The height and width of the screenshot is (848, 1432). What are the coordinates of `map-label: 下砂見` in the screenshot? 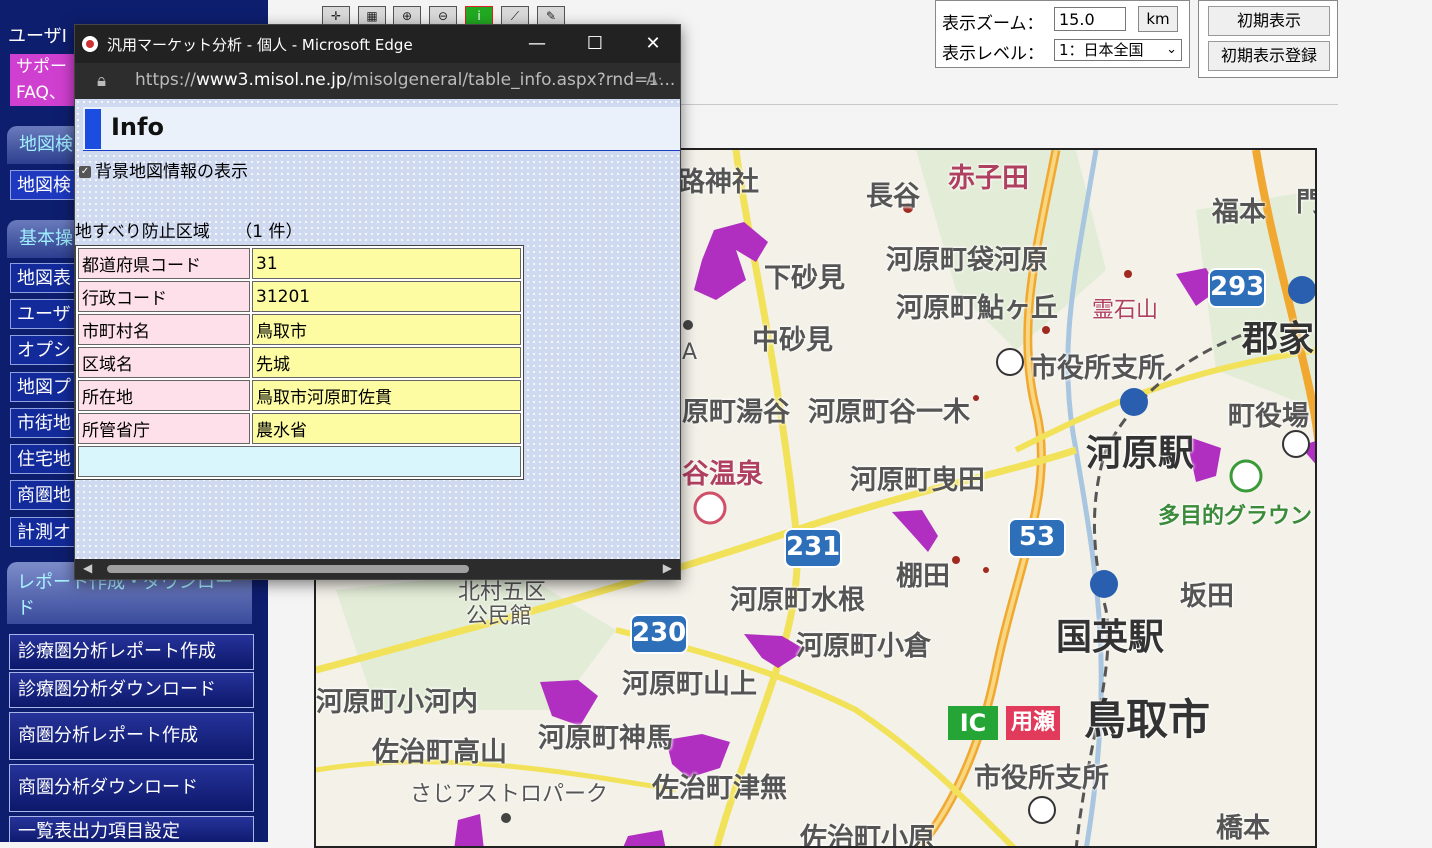 It's located at (804, 278).